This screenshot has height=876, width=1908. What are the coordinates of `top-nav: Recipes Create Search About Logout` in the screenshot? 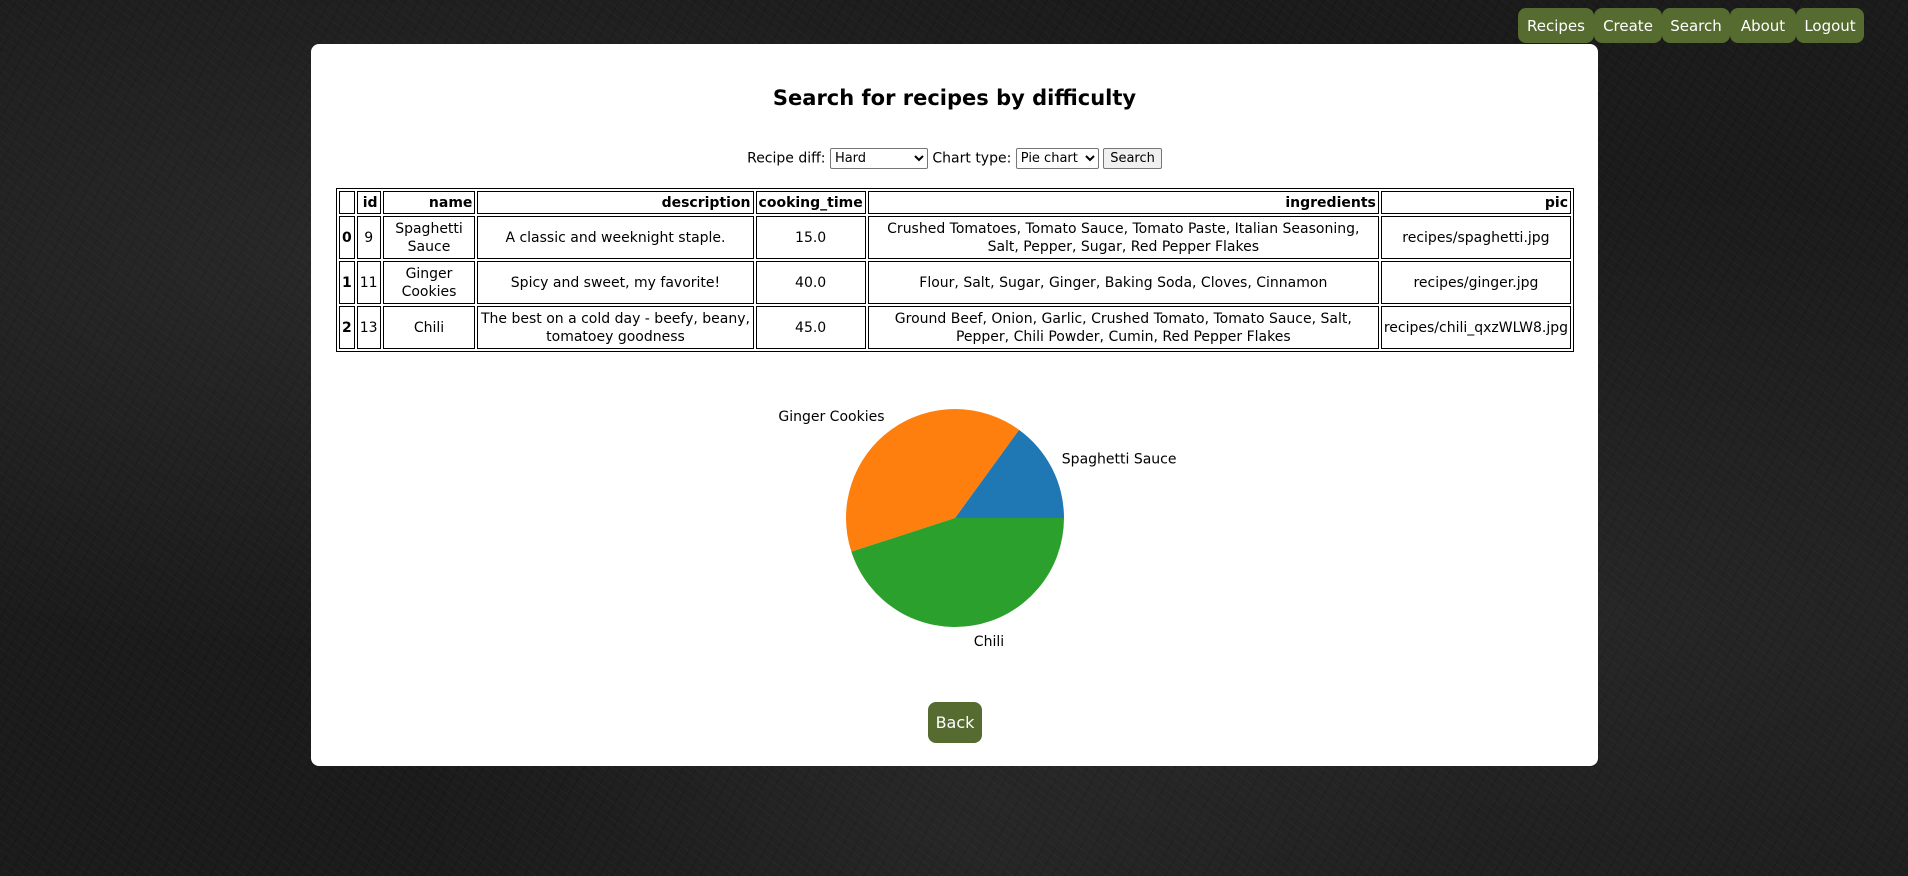 It's located at (1691, 25).